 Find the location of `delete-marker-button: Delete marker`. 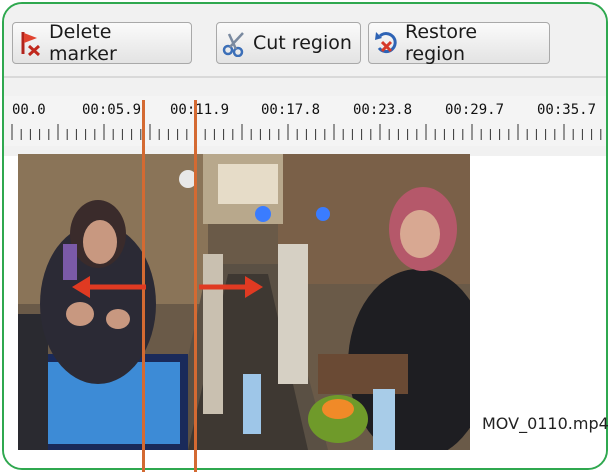

delete-marker-button: Delete marker is located at coordinates (102, 43).